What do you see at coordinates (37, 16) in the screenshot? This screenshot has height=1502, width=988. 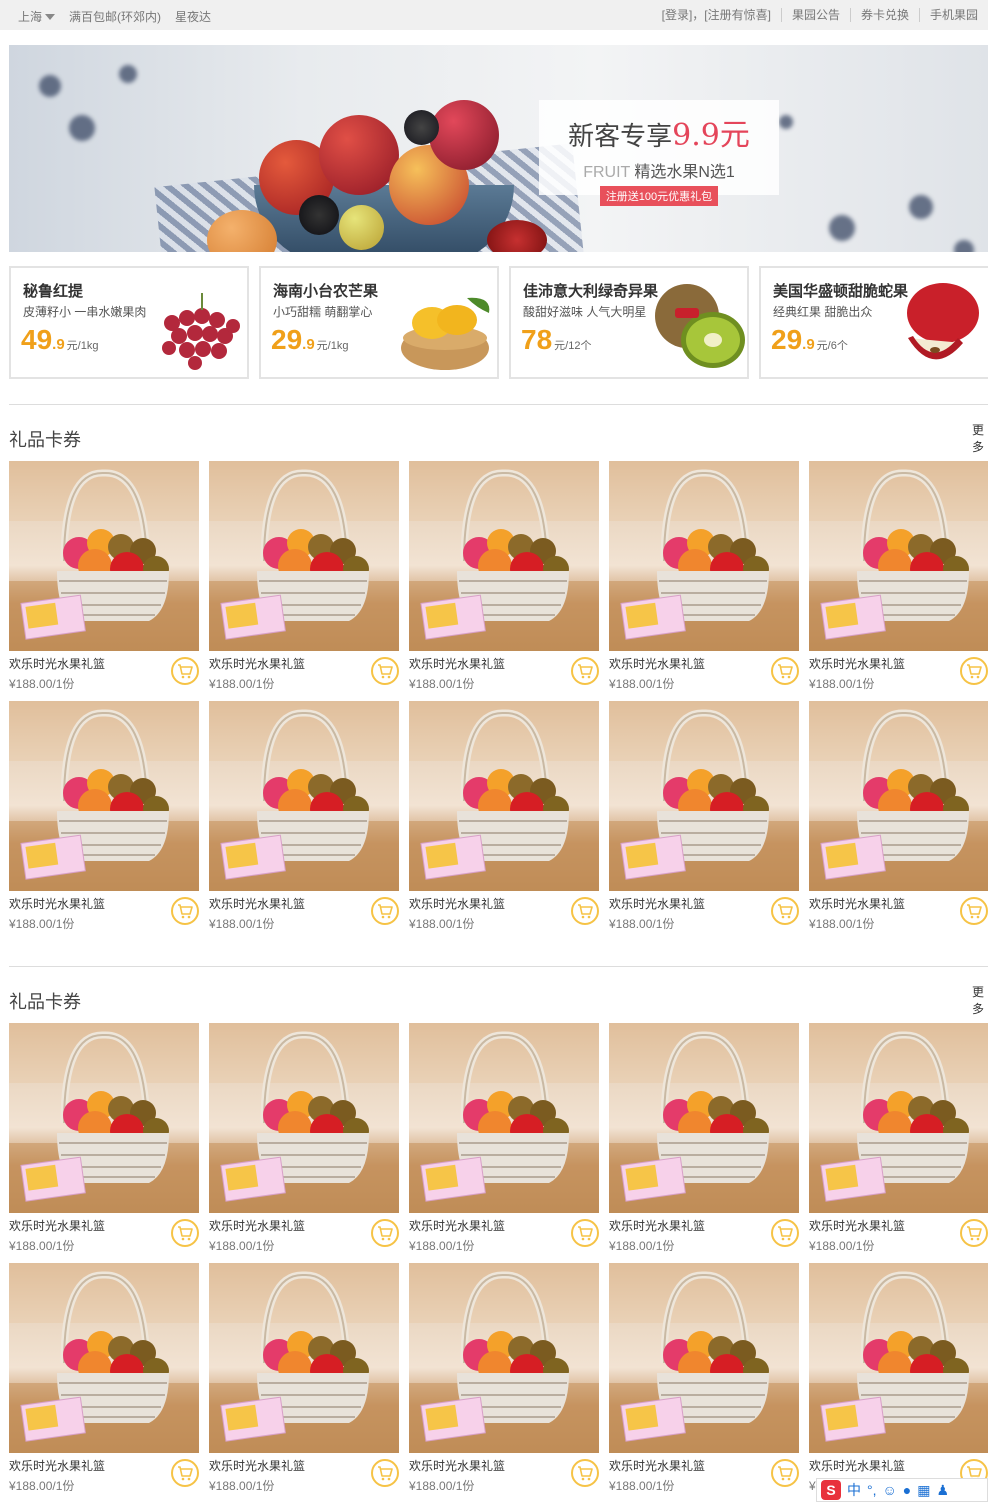 I see `city-selector: 上海` at bounding box center [37, 16].